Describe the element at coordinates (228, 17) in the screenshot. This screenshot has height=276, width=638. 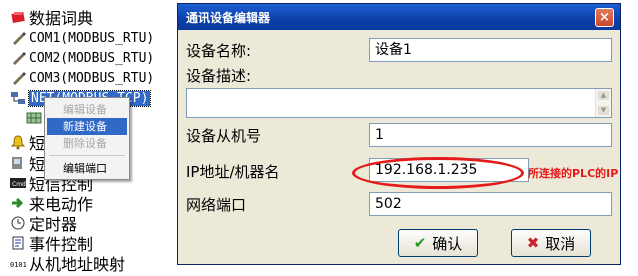
I see `dialog-title: 通讯设备编辑器` at that location.